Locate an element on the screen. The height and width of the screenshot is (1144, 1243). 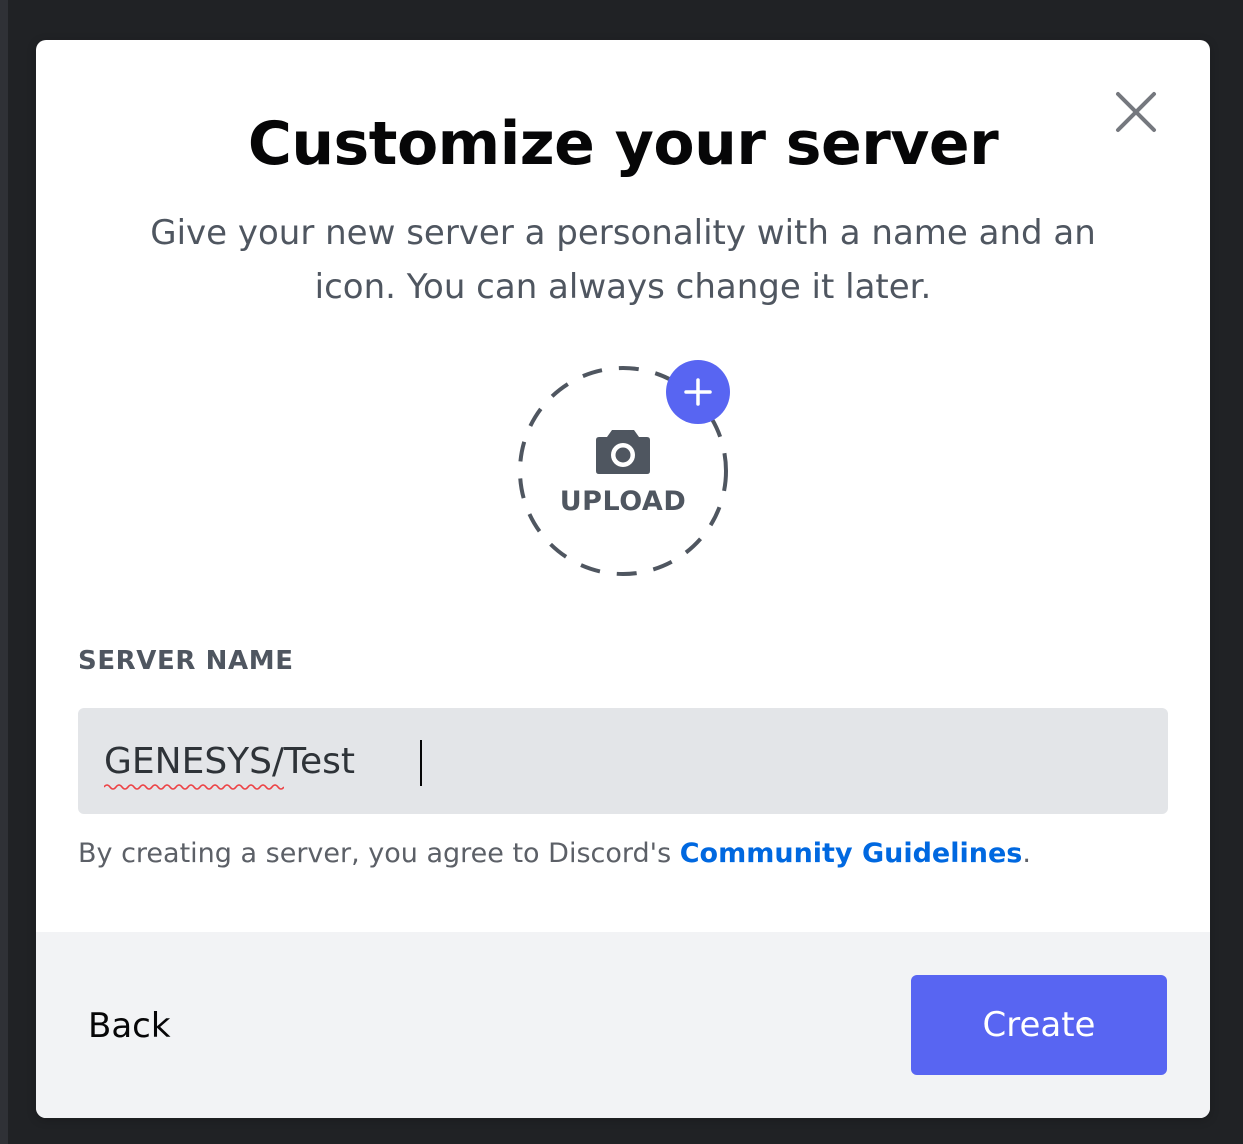
server-name-label: SERVER NAME is located at coordinates (186, 661).